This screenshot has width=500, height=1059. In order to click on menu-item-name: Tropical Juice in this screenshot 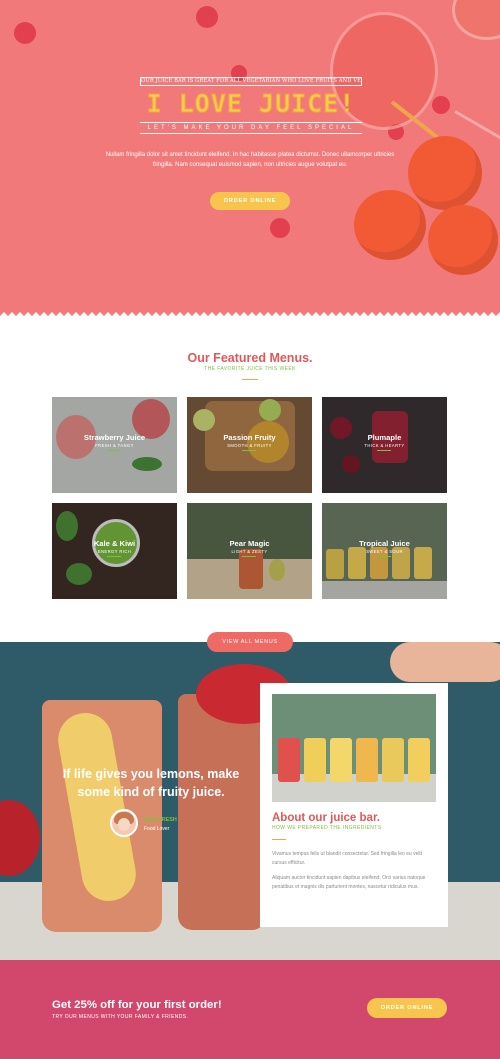, I will do `click(384, 543)`.